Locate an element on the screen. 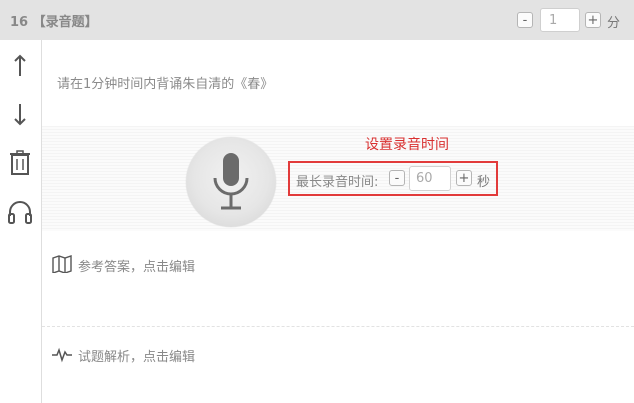 This screenshot has height=403, width=634. max-duration-label: 最长录音时间: is located at coordinates (337, 182).